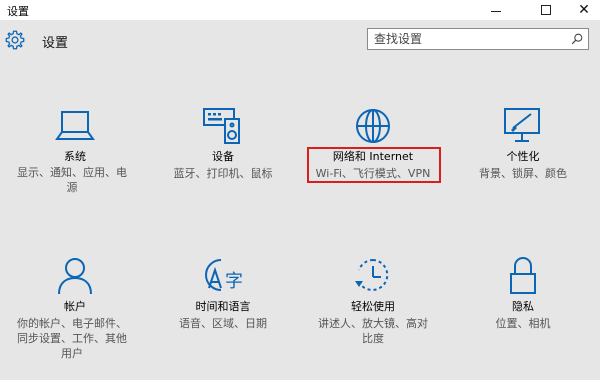  Describe the element at coordinates (75, 276) in the screenshot. I see `person-icon` at that location.